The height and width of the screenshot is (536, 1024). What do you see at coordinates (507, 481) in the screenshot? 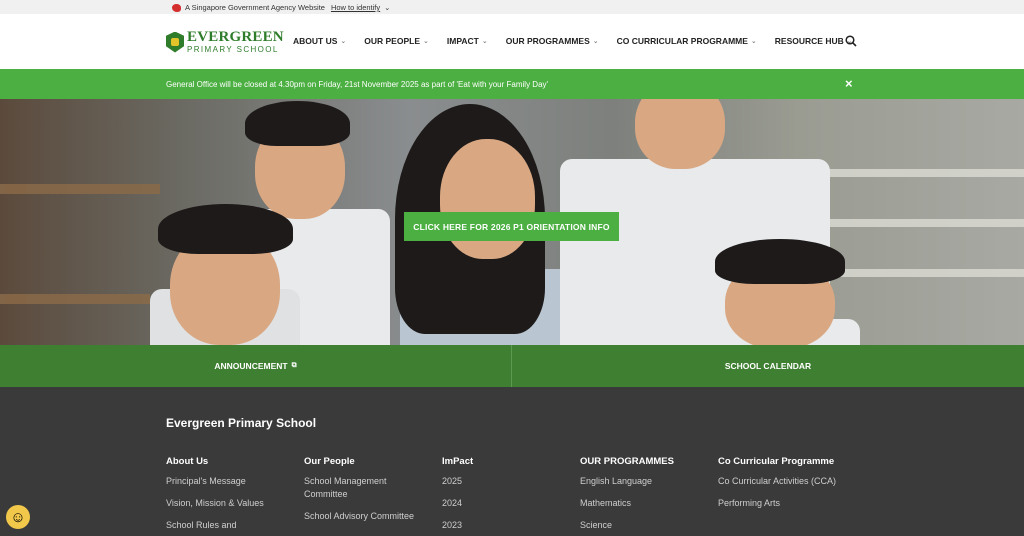
I see `footer-link: 2025` at bounding box center [507, 481].